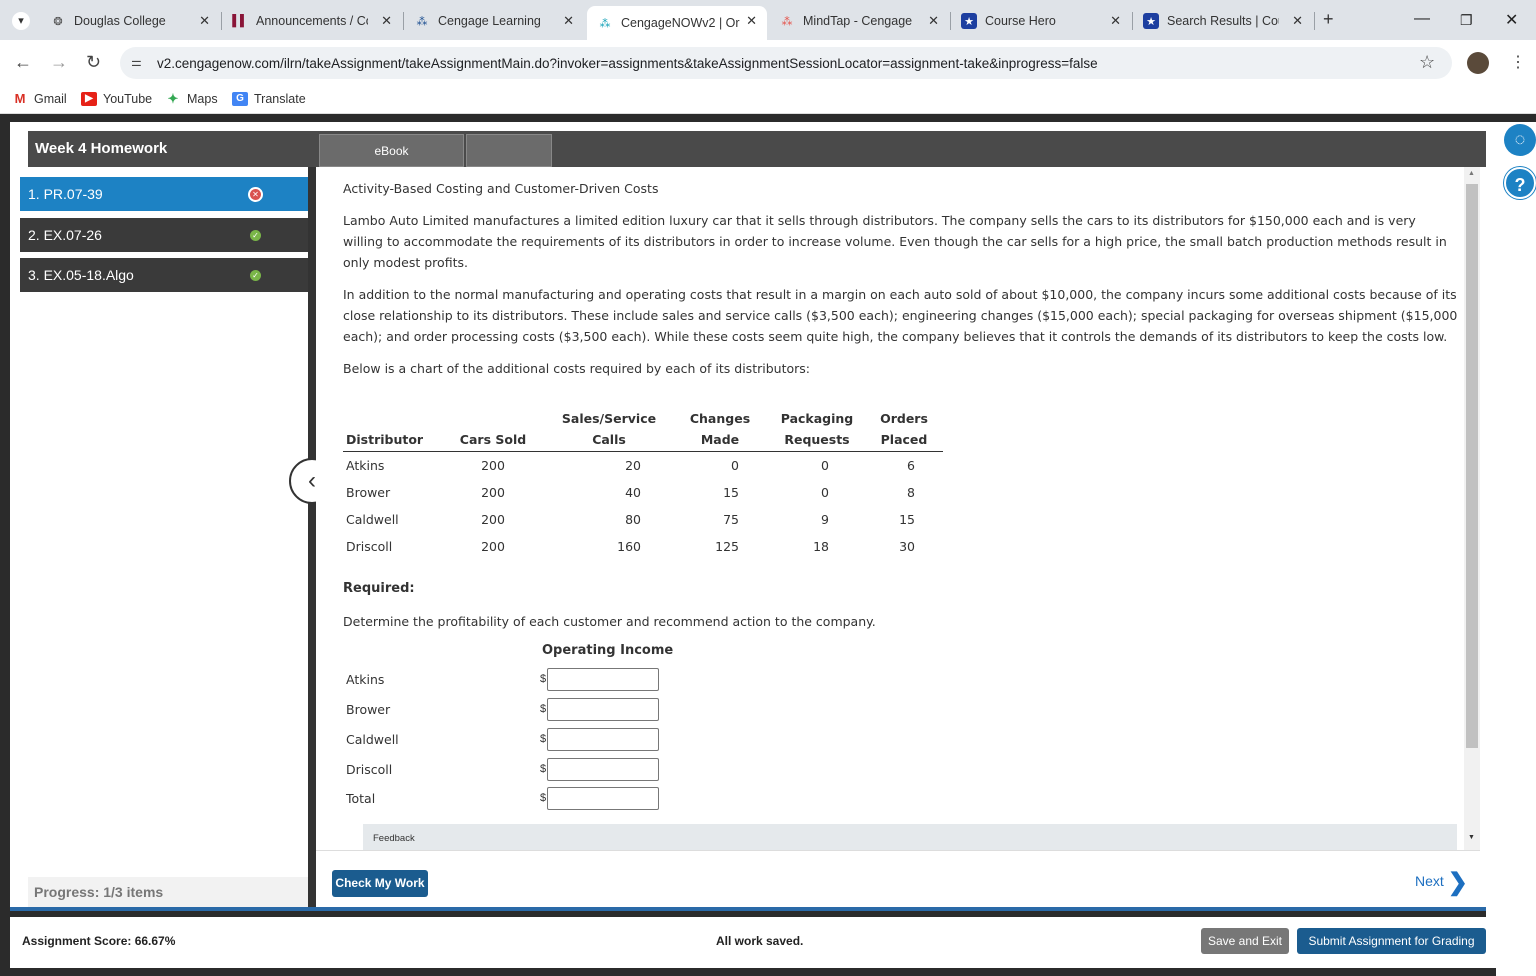 Image resolution: width=1536 pixels, height=976 pixels. What do you see at coordinates (164, 235) in the screenshot?
I see `question-item-2: 2. EX.07-26 ✓` at bounding box center [164, 235].